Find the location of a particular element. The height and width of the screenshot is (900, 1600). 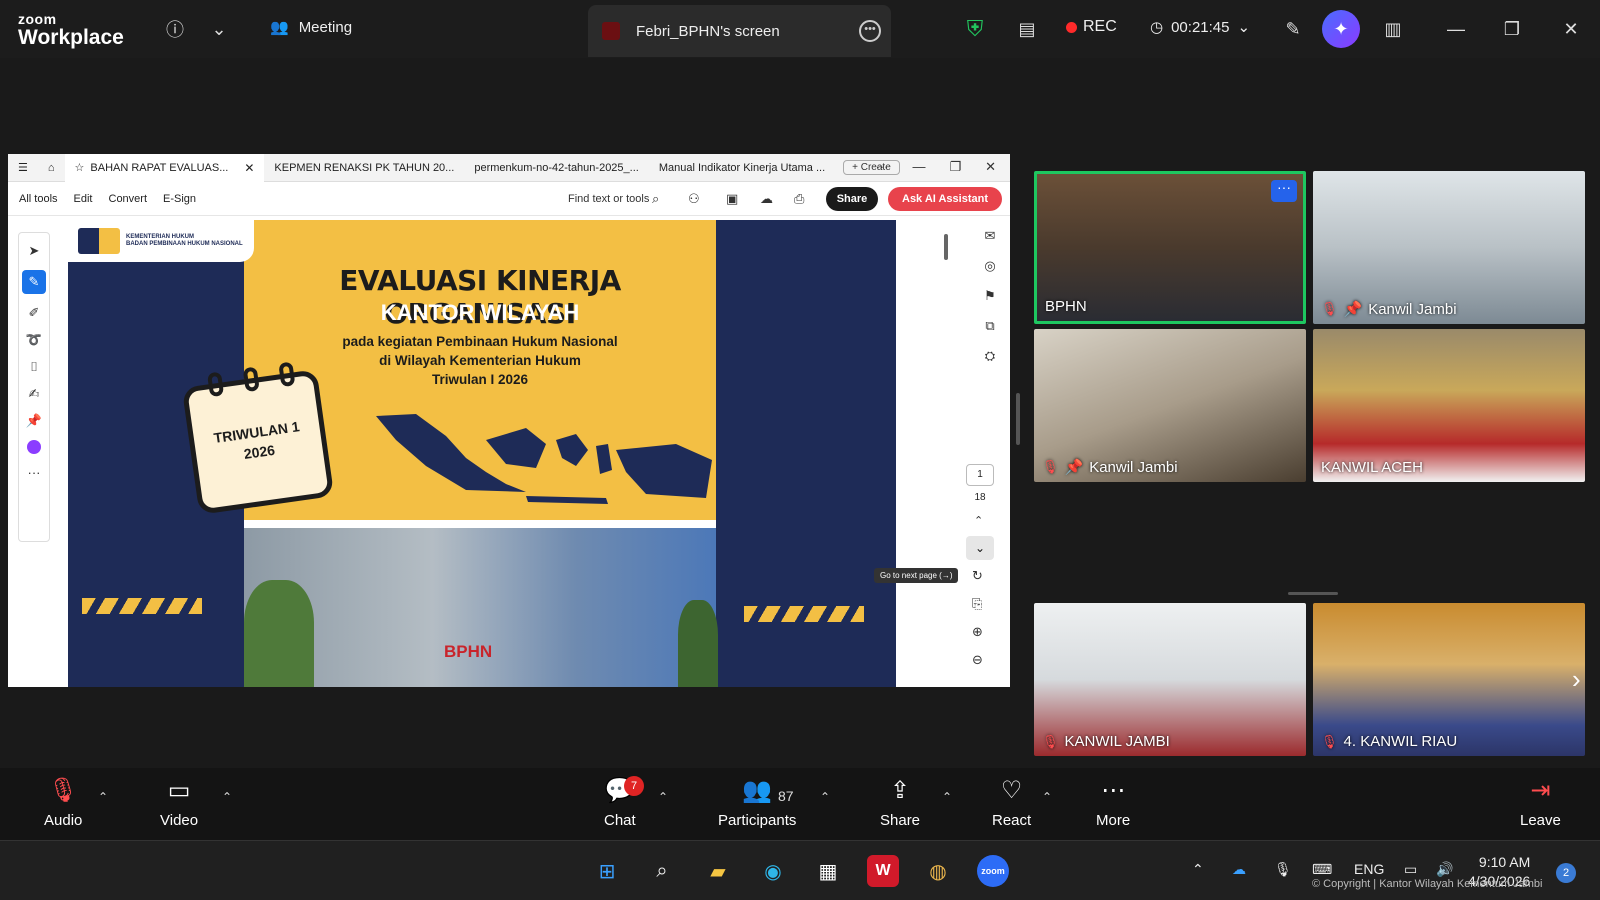

protect-icon: ⛭ is located at coordinates (990, 356).